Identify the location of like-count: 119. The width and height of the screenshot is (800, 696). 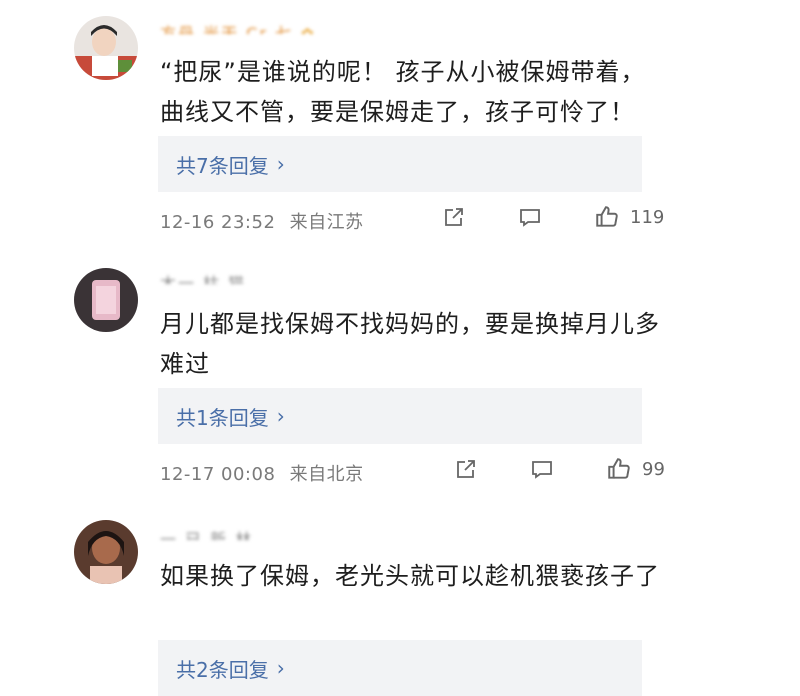
(647, 217).